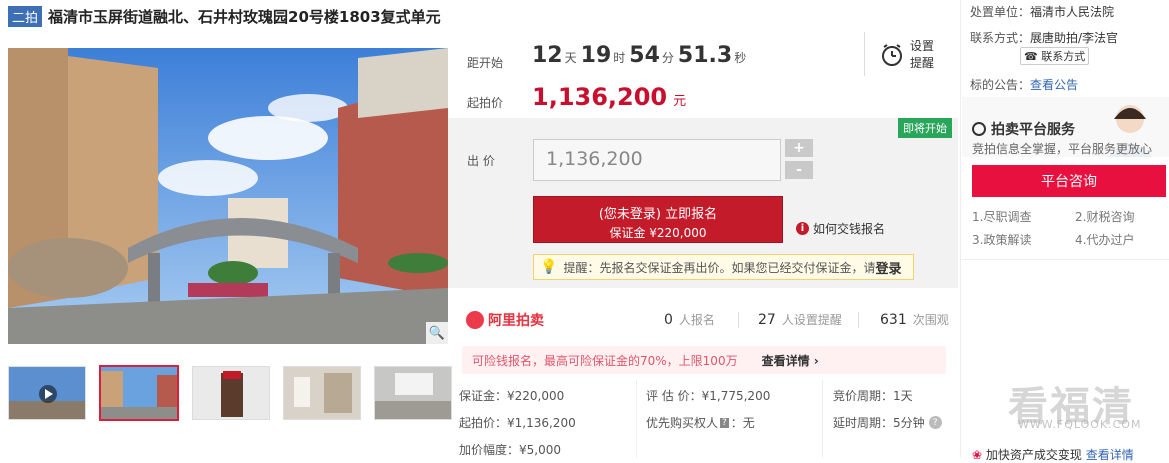  Describe the element at coordinates (485, 63) in the screenshot. I see `countdown-label: 距开始` at that location.